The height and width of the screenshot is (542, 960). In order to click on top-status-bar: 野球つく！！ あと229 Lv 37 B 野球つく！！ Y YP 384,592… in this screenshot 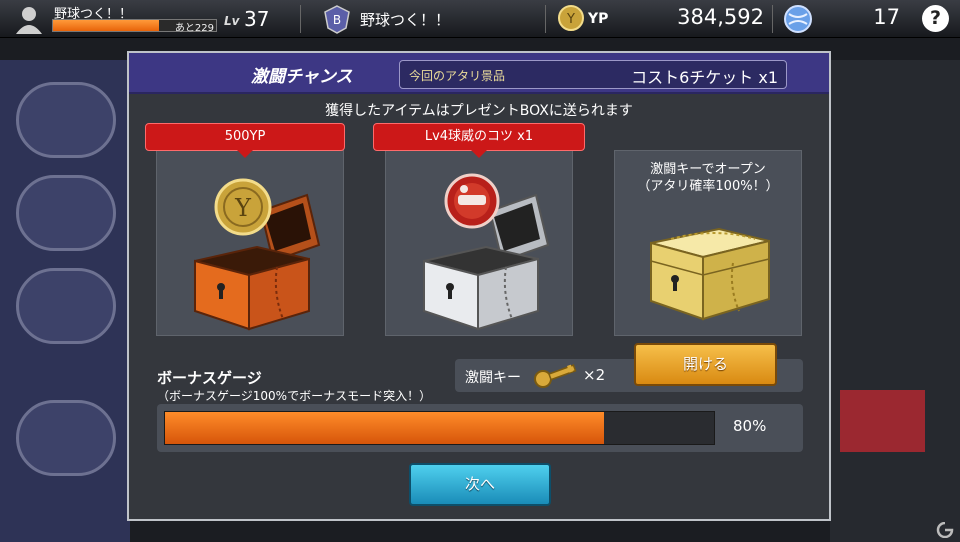, I will do `click(480, 19)`.